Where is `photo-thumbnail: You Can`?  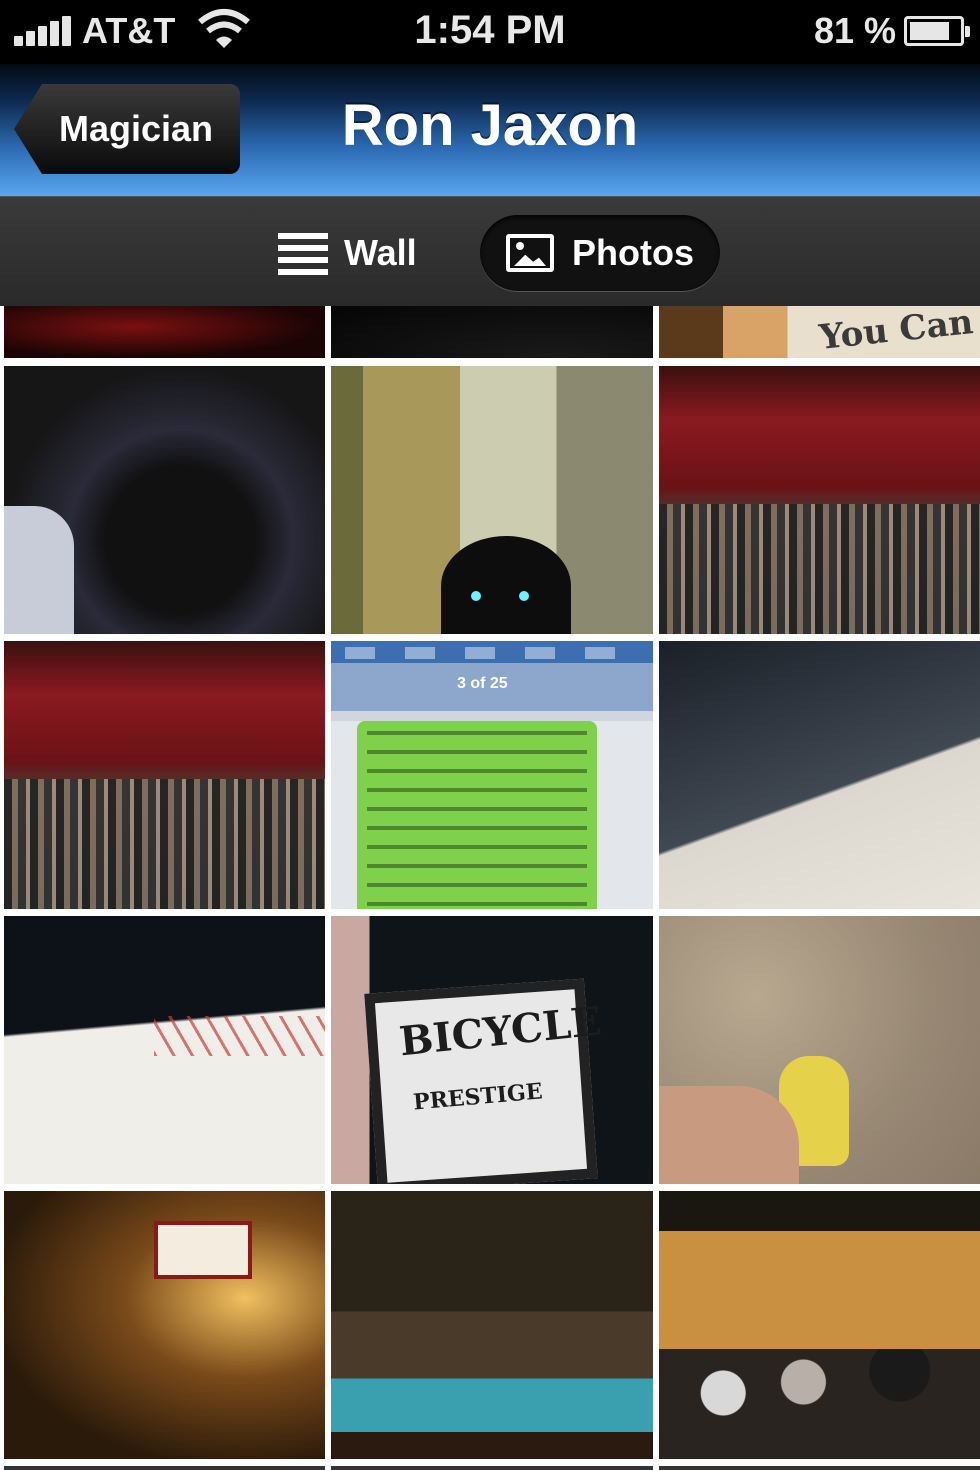
photo-thumbnail: You Can is located at coordinates (819, 332).